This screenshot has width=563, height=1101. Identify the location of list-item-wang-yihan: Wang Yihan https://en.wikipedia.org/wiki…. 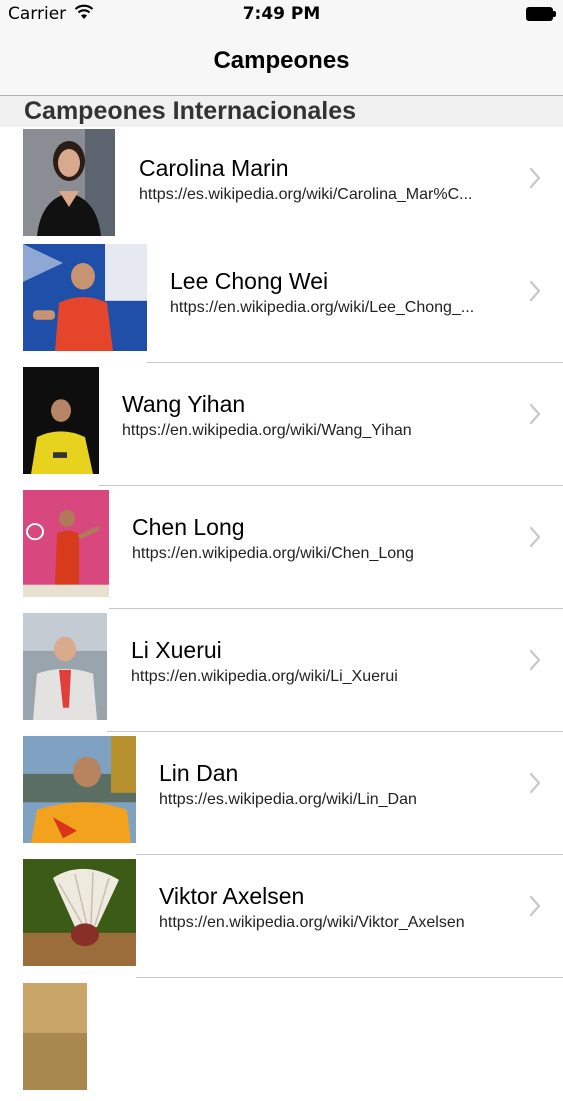
(281, 424).